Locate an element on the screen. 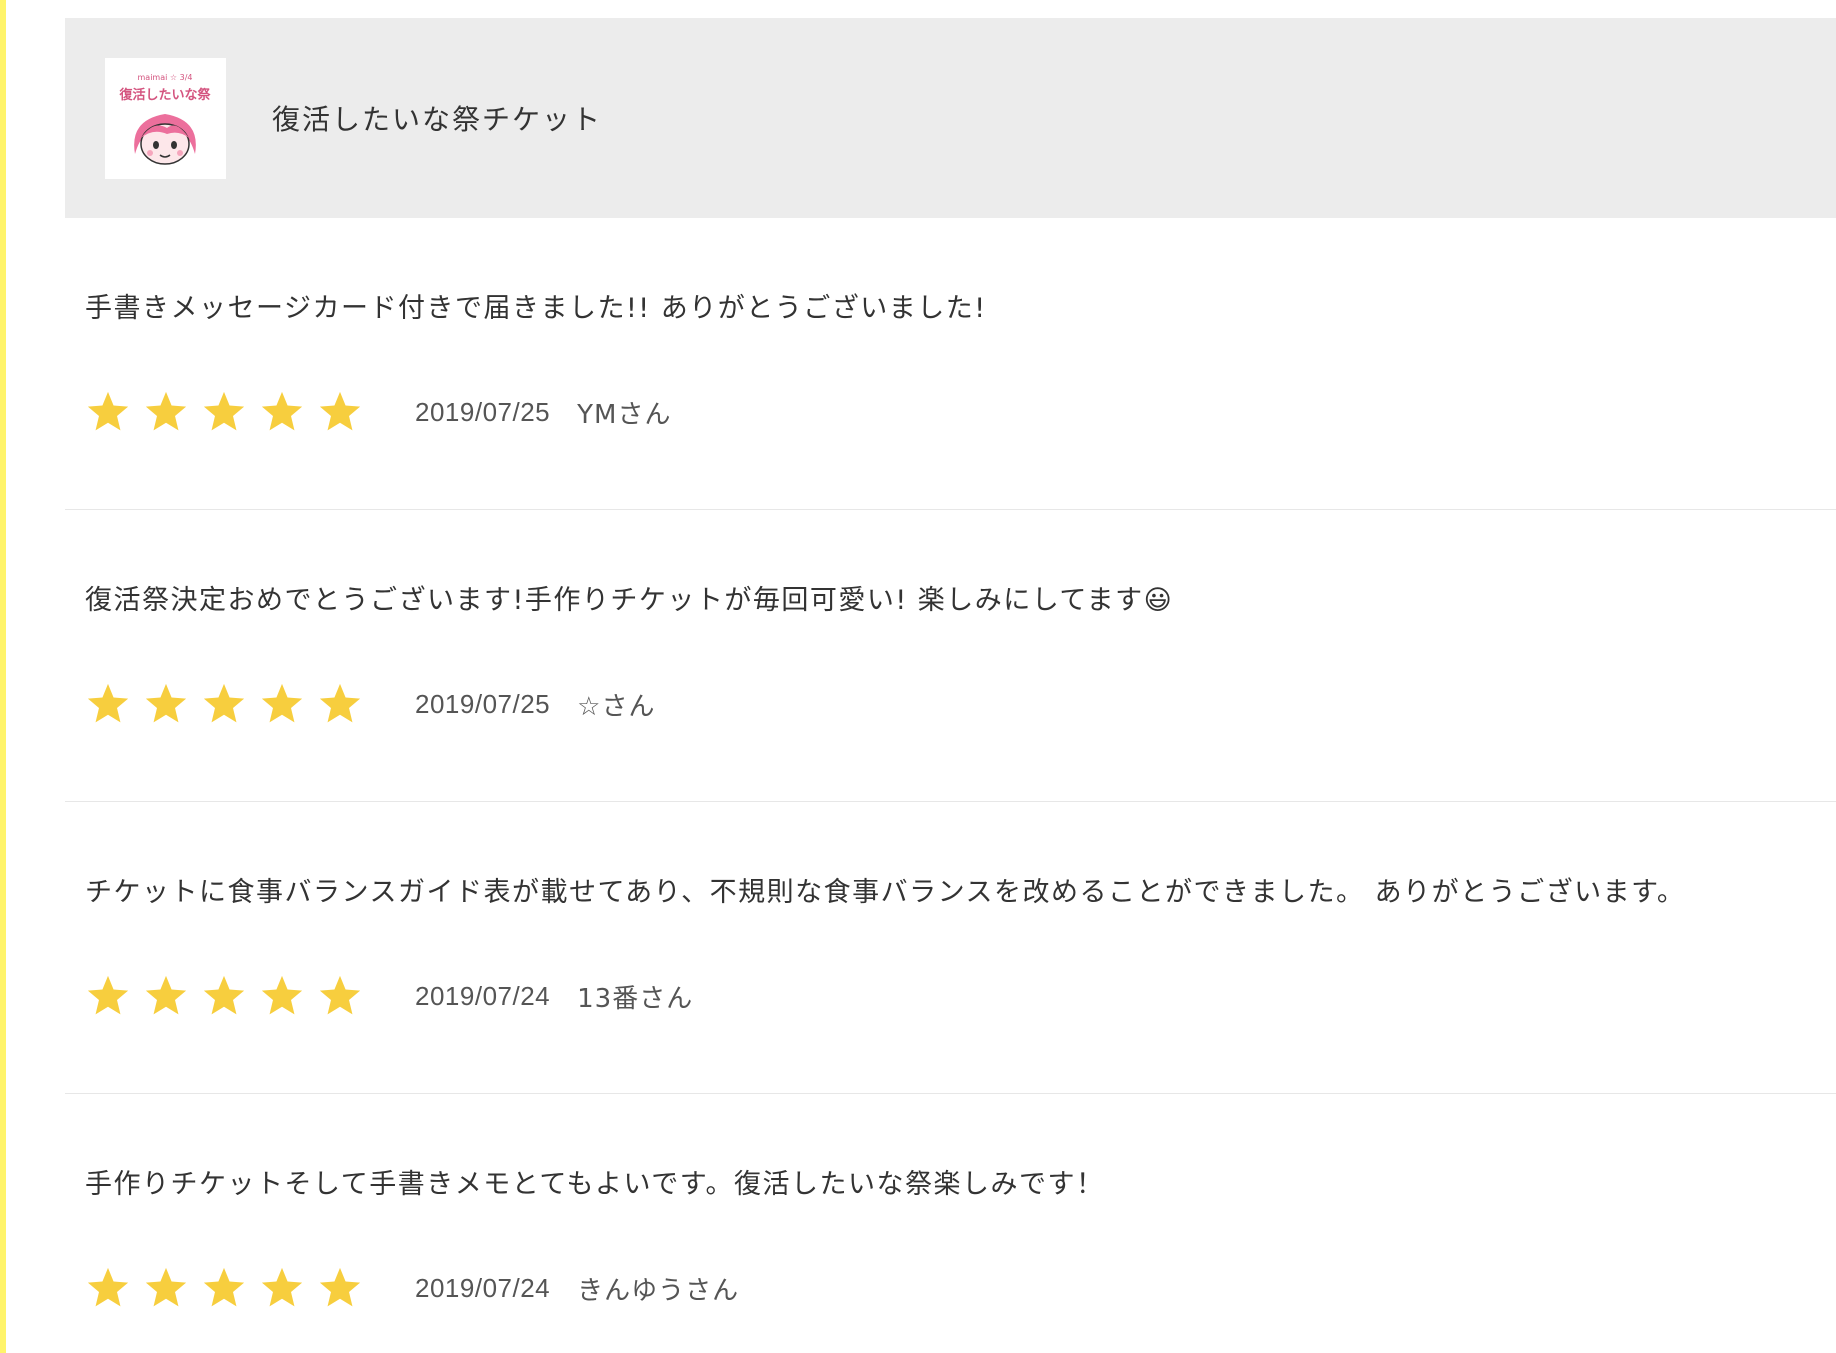 Image resolution: width=1836 pixels, height=1353 pixels. review-author: 13番さん is located at coordinates (635, 998).